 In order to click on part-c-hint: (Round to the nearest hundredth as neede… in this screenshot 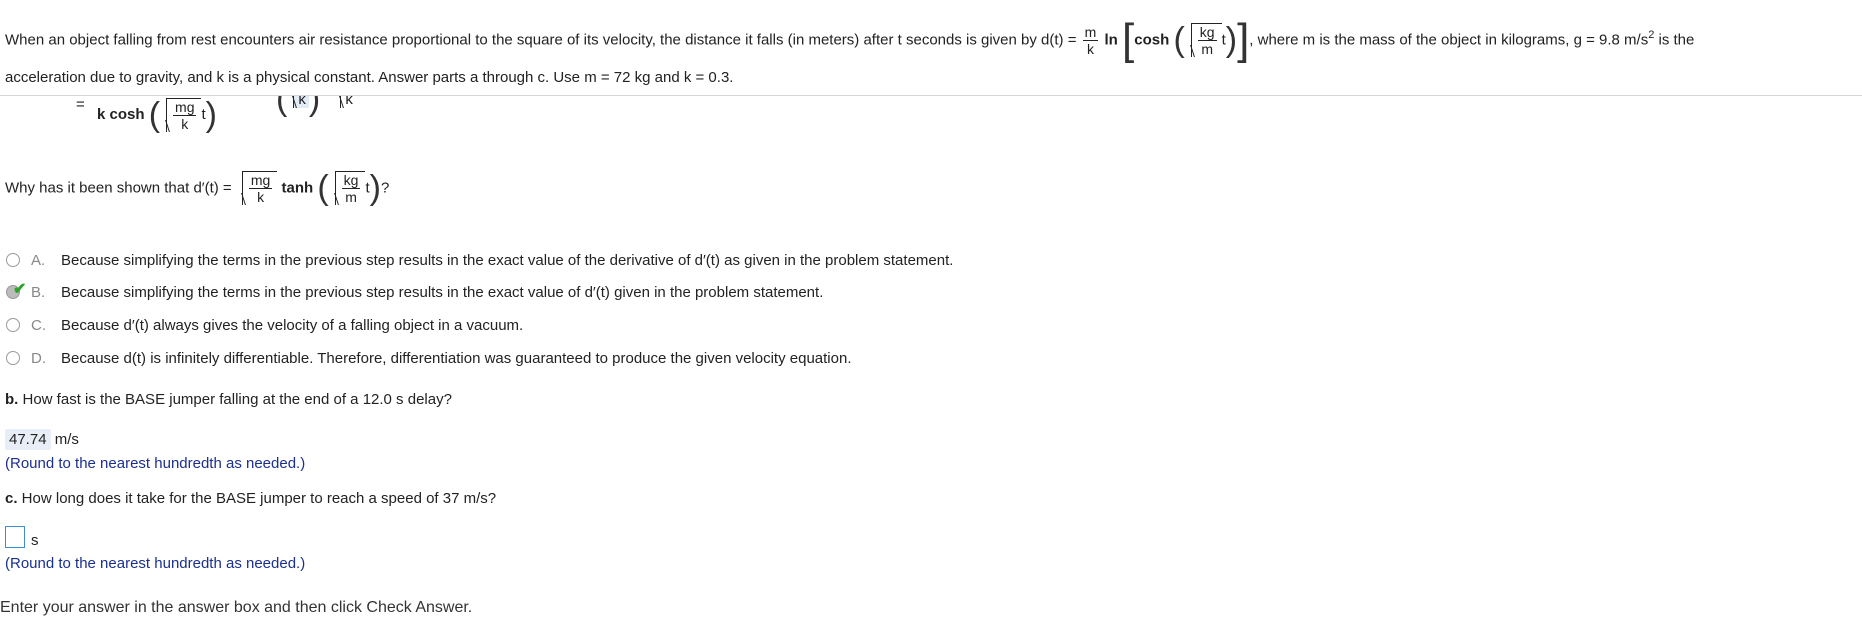, I will do `click(155, 563)`.